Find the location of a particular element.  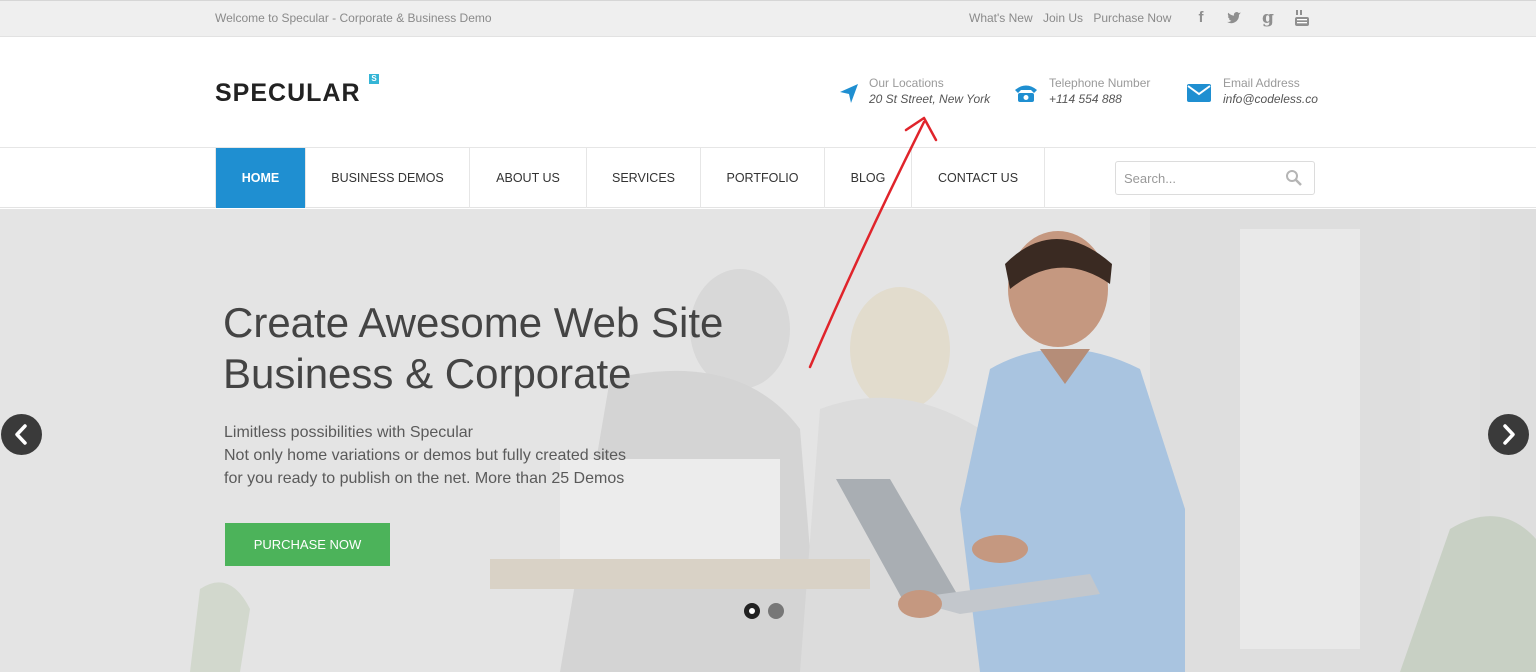

email-label: Email Address is located at coordinates (1261, 83).